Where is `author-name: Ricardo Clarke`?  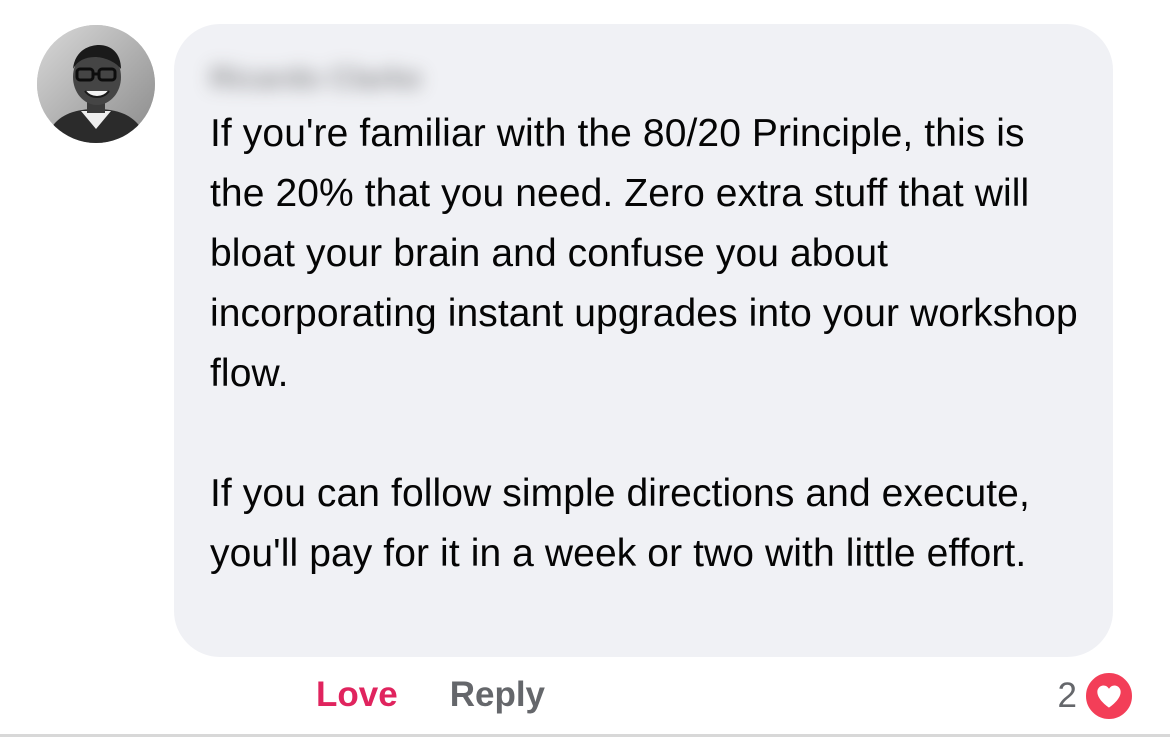
author-name: Ricardo Clarke is located at coordinates (316, 79).